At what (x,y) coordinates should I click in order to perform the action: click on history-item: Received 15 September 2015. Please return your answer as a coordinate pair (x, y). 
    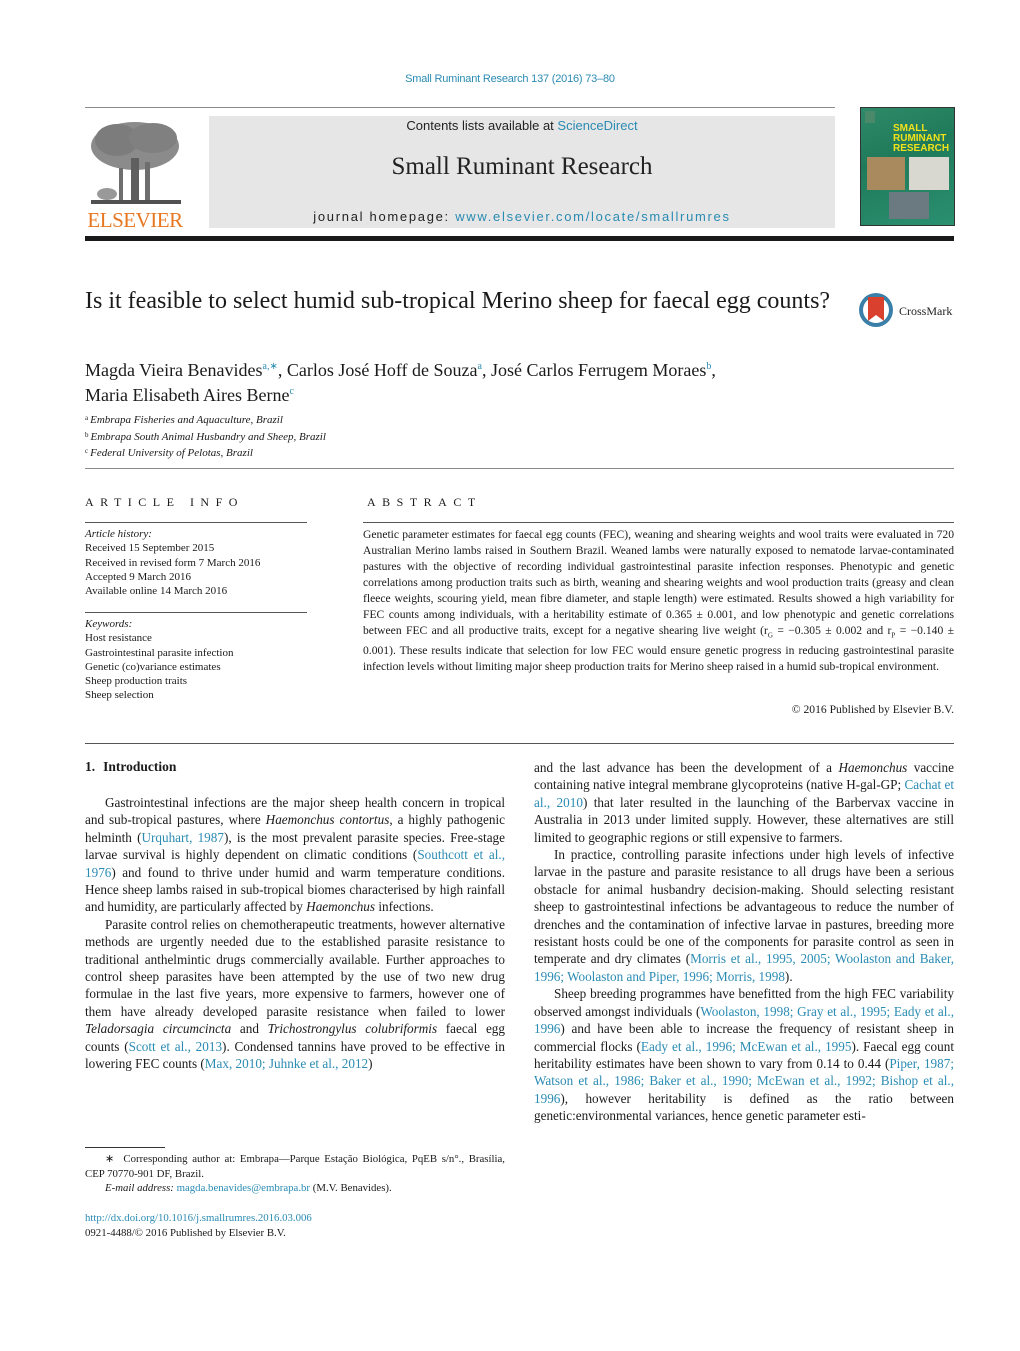
    Looking at the image, I should click on (150, 548).